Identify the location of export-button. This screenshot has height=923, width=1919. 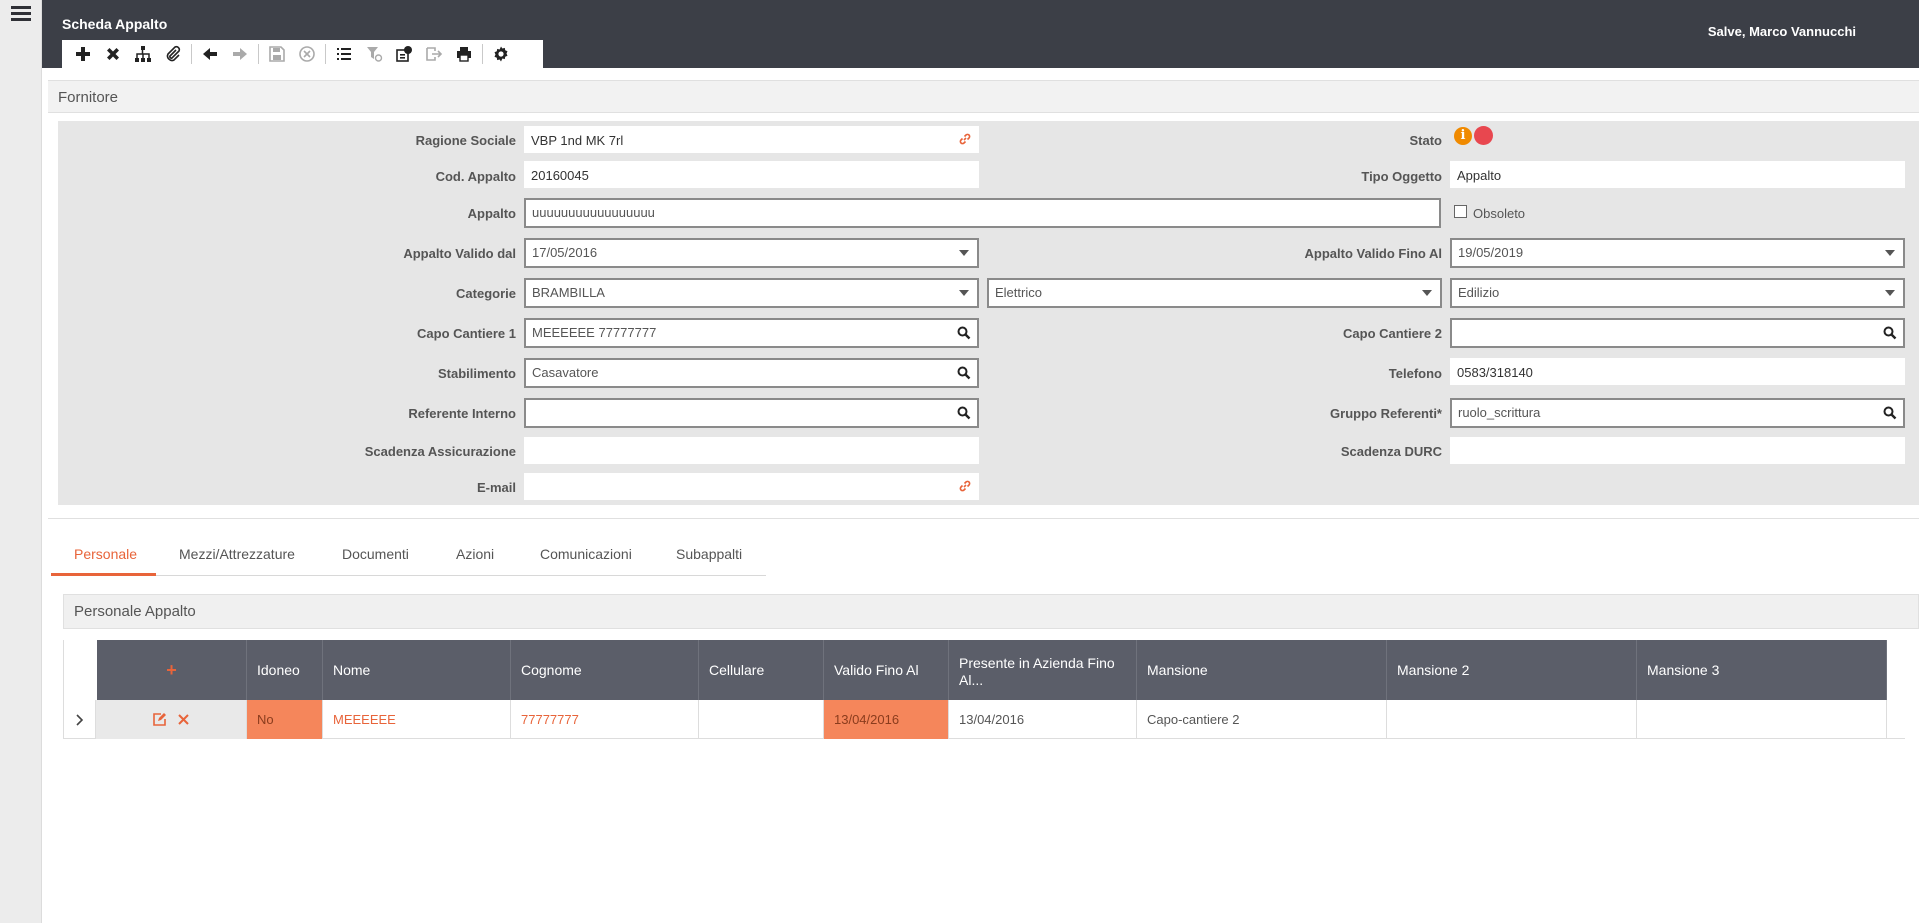
(434, 54).